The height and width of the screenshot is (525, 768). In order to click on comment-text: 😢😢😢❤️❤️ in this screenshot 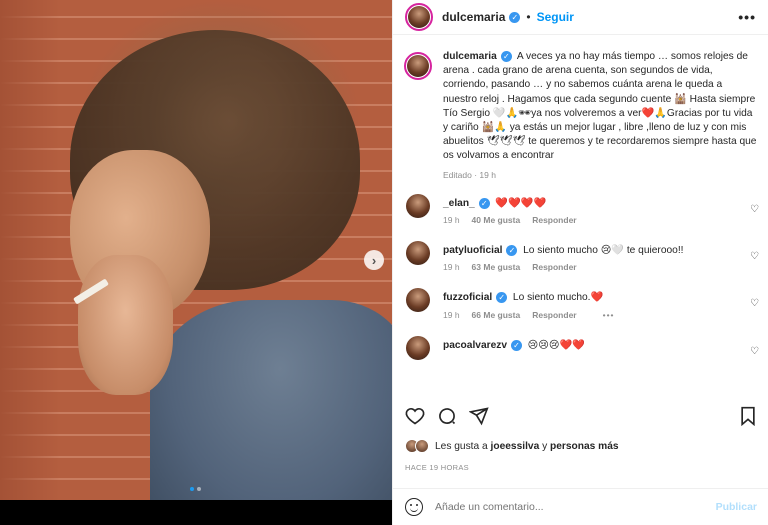, I will do `click(556, 345)`.